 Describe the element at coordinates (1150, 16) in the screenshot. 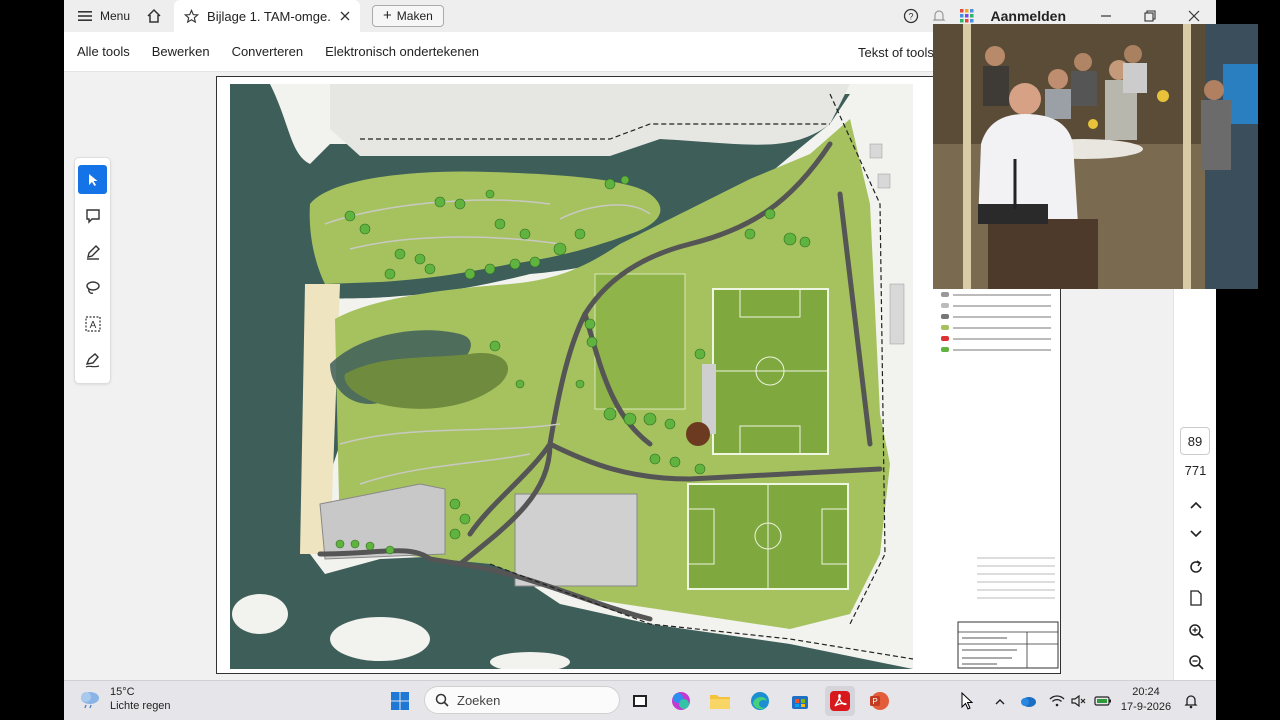

I see `restore-icon` at that location.